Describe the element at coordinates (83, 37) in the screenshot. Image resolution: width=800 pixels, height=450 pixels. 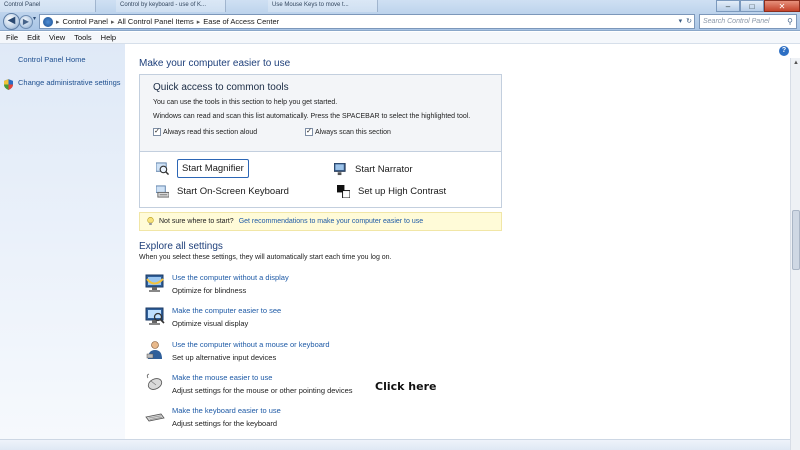
I see `menu-tools: Tools` at that location.